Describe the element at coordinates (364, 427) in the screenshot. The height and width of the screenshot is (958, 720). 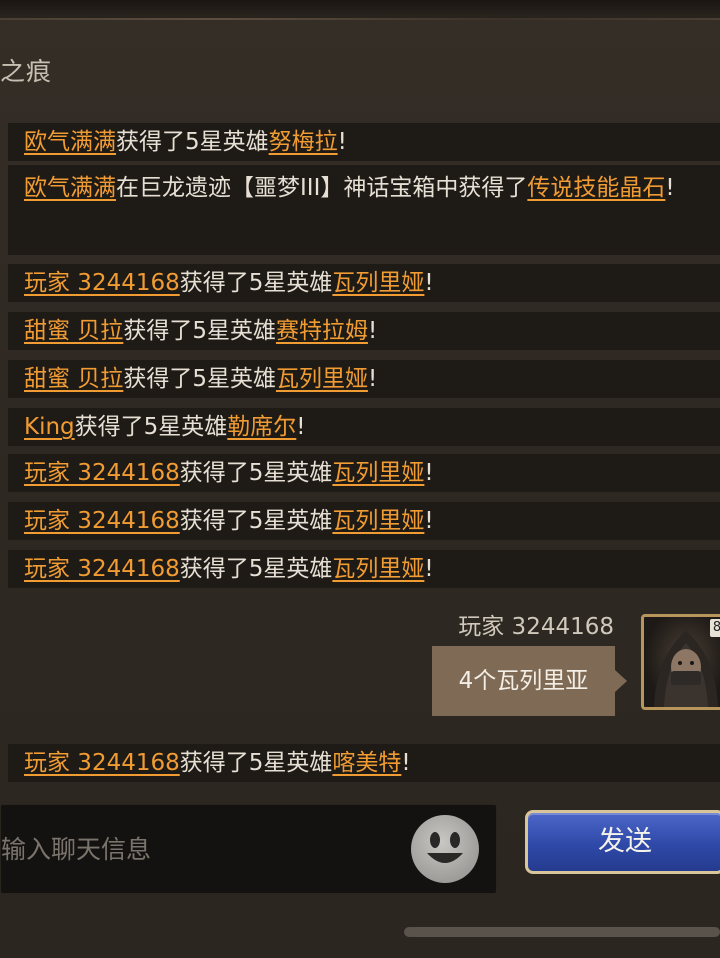
I see `chat-message: King获得了5星英雄勒席尔!` at that location.